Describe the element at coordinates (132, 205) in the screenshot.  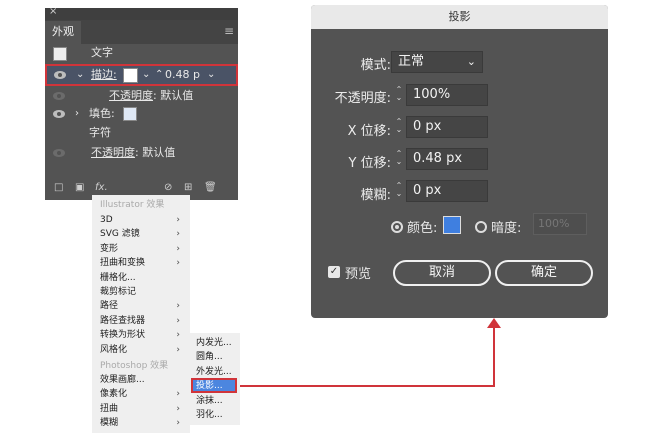
I see `menu-header-illustrator: Illustrator 效果` at that location.